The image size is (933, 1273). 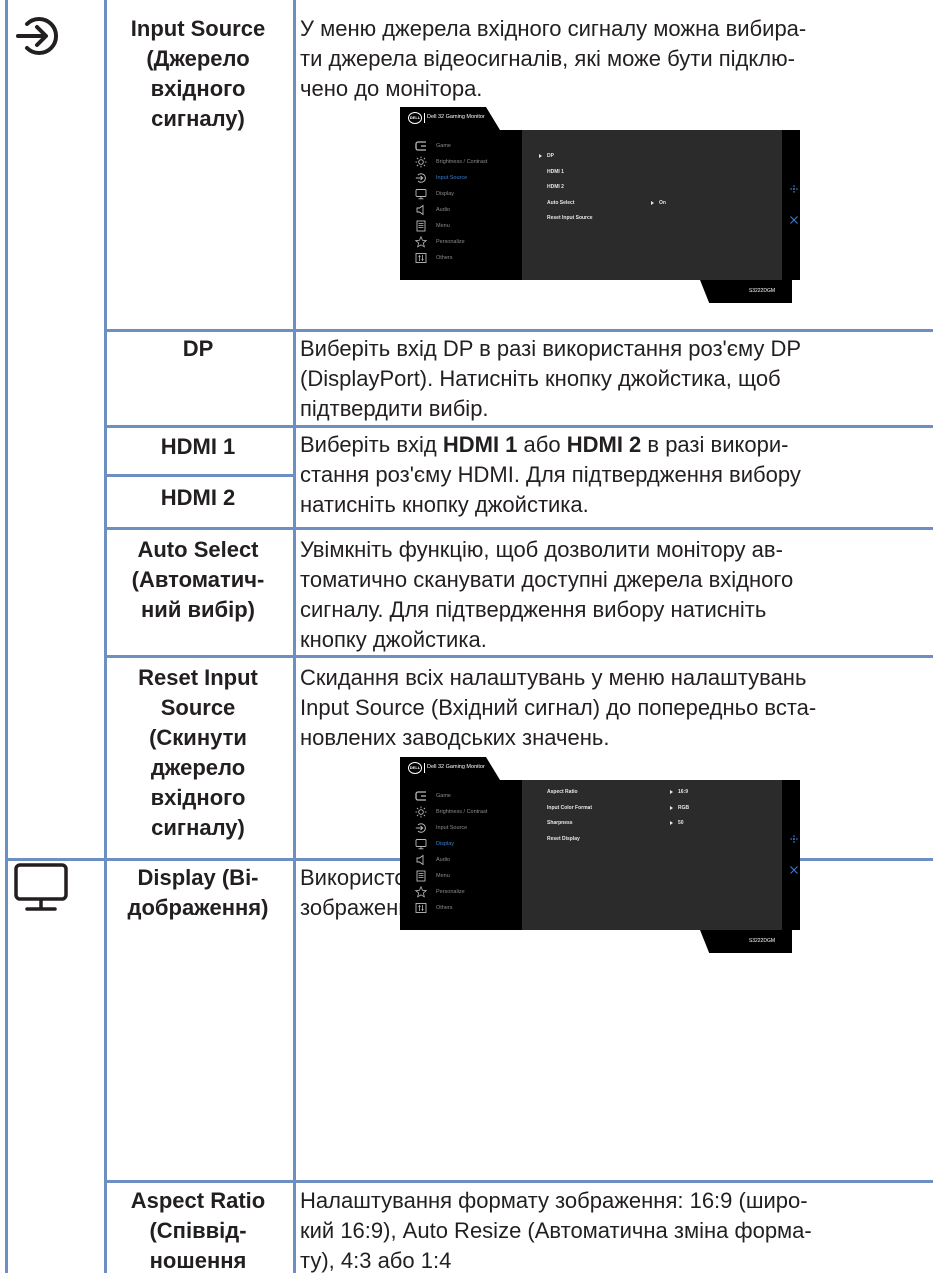 What do you see at coordinates (415, 118) in the screenshot?
I see `dell-logo: DELL` at bounding box center [415, 118].